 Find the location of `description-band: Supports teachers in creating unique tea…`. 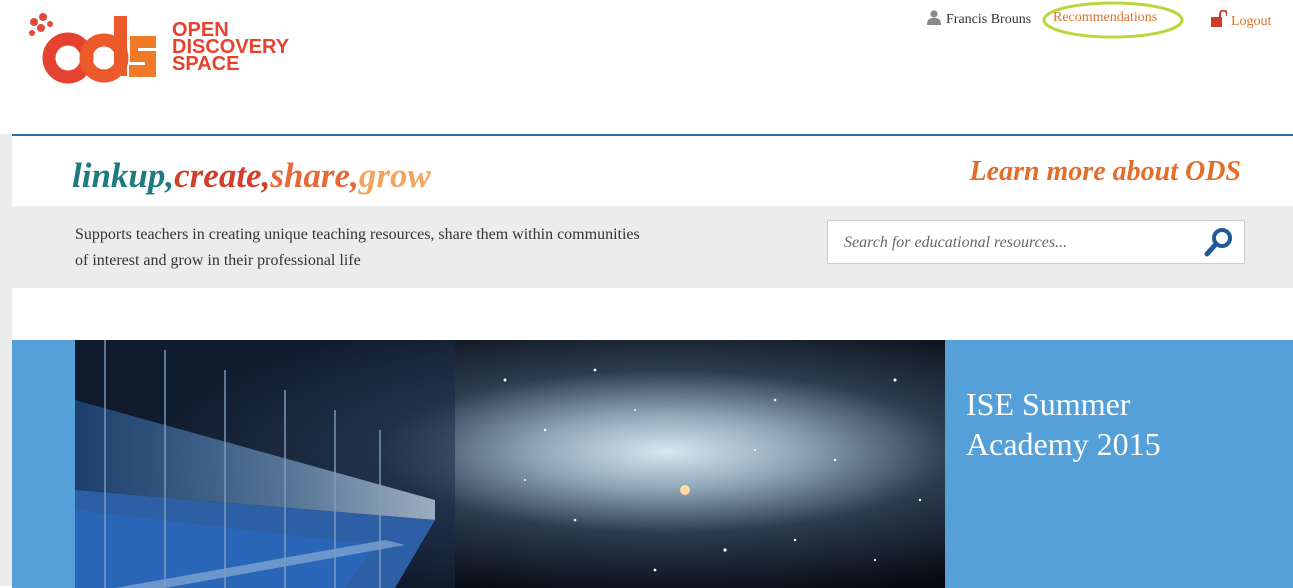

description-band: Supports teachers in creating unique tea… is located at coordinates (652, 247).